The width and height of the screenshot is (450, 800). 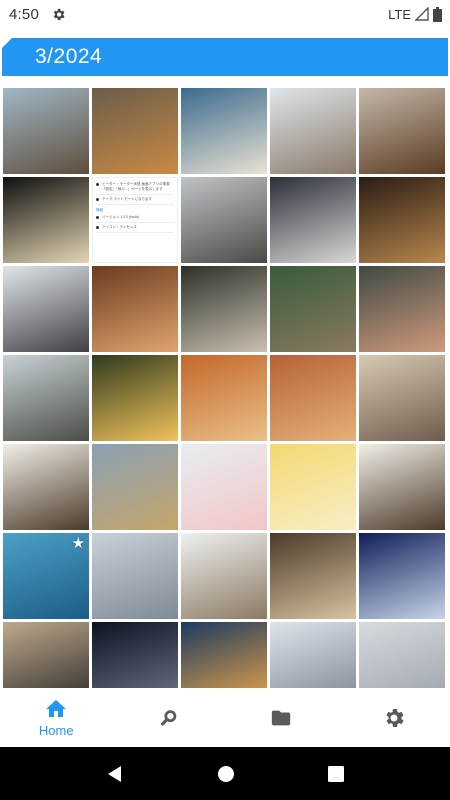 What do you see at coordinates (335, 773) in the screenshot?
I see `recents-icon` at bounding box center [335, 773].